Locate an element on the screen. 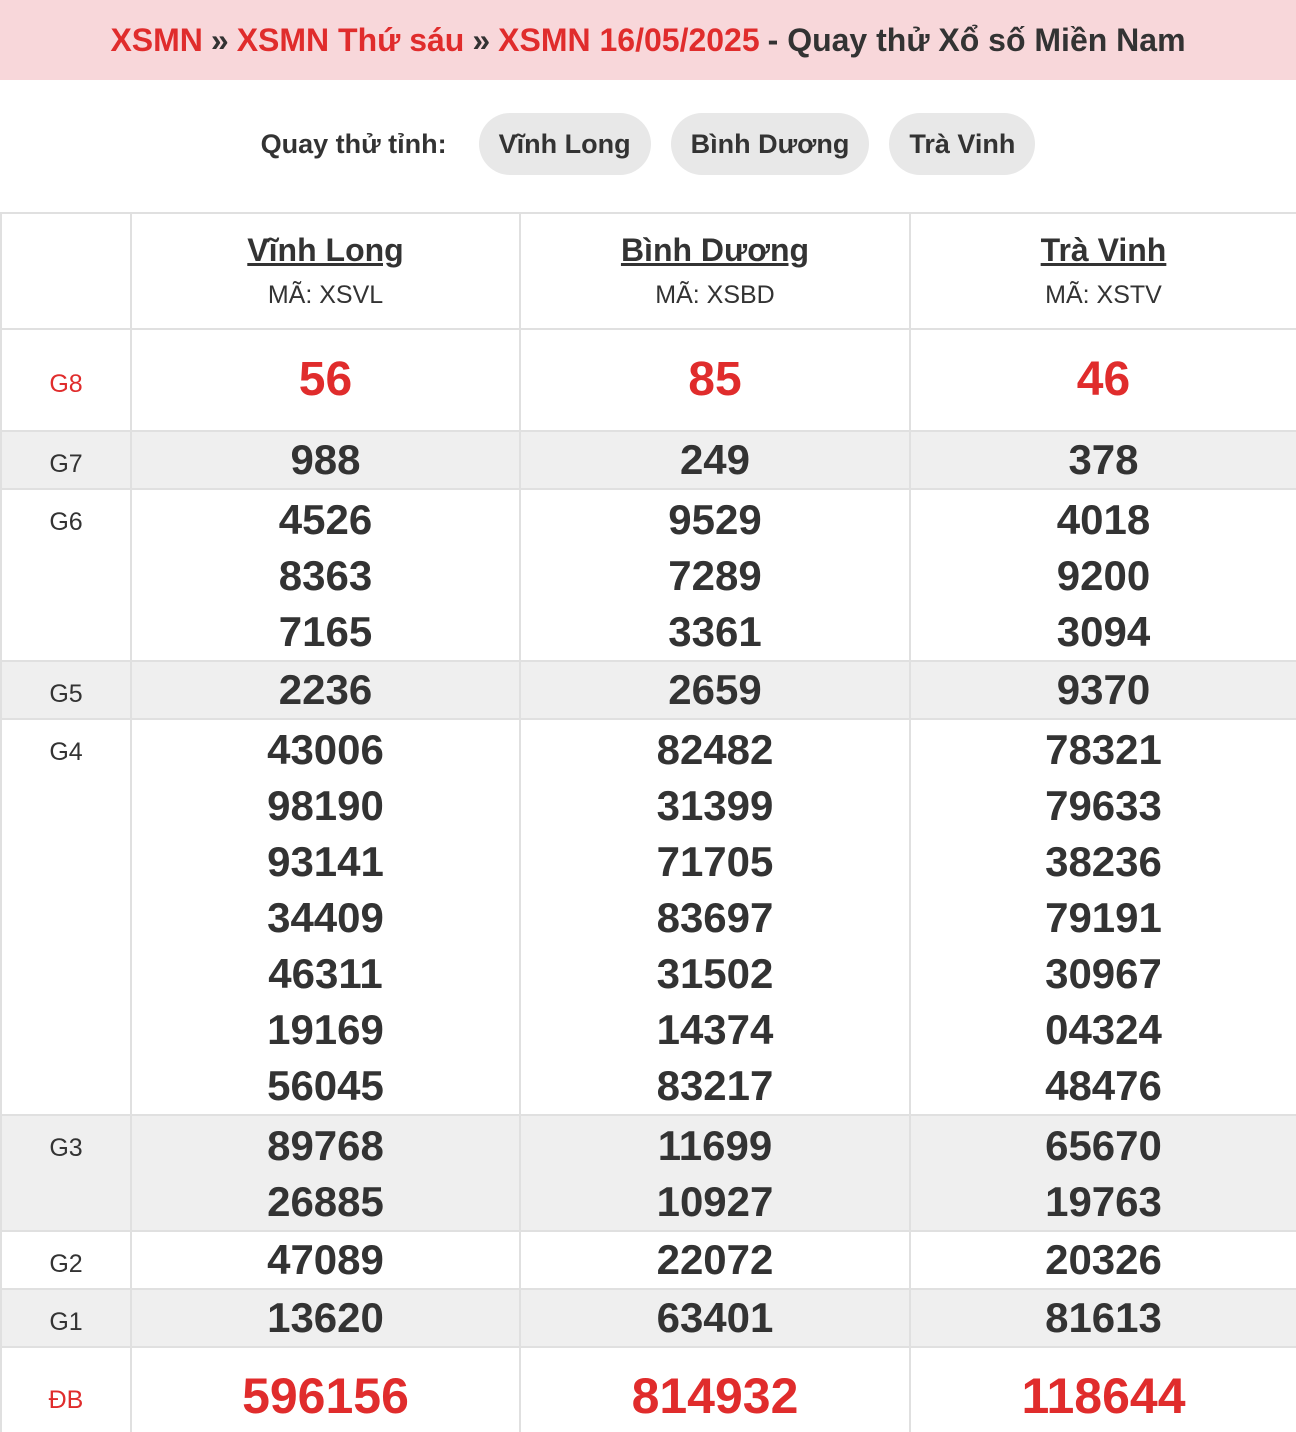  prize-row-db: ĐB 596156 814932 118644 is located at coordinates (648, 1389).